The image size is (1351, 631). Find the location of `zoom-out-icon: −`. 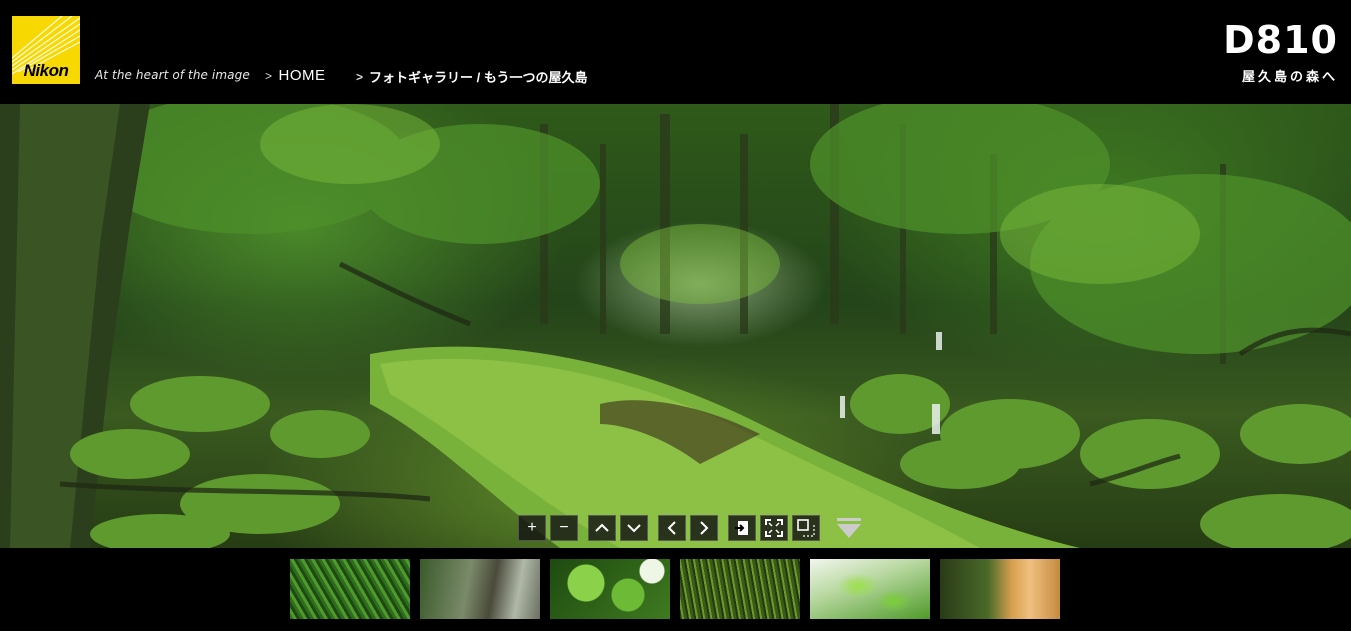

zoom-out-icon: − is located at coordinates (564, 527).